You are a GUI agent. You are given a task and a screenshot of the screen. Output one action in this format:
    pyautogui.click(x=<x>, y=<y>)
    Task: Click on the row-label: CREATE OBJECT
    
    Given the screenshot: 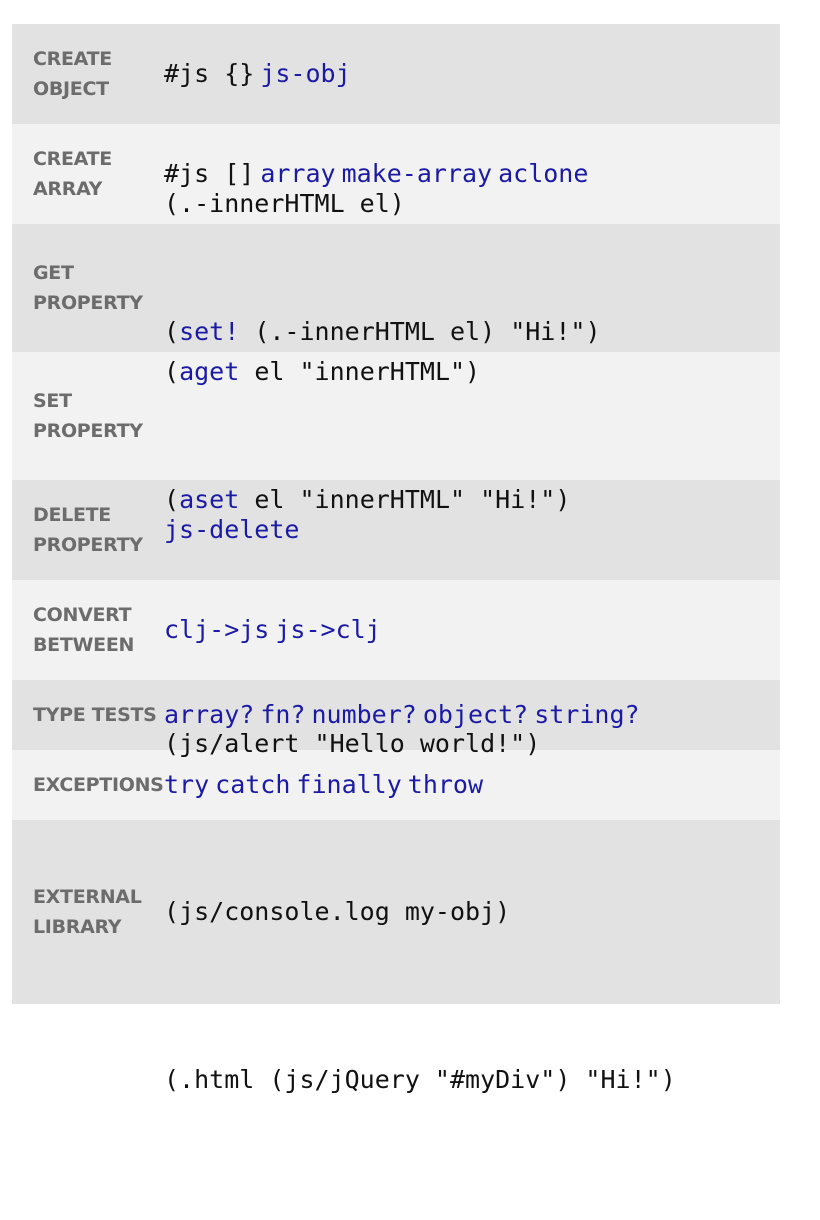 What is the action you would take?
    pyautogui.click(x=88, y=74)
    